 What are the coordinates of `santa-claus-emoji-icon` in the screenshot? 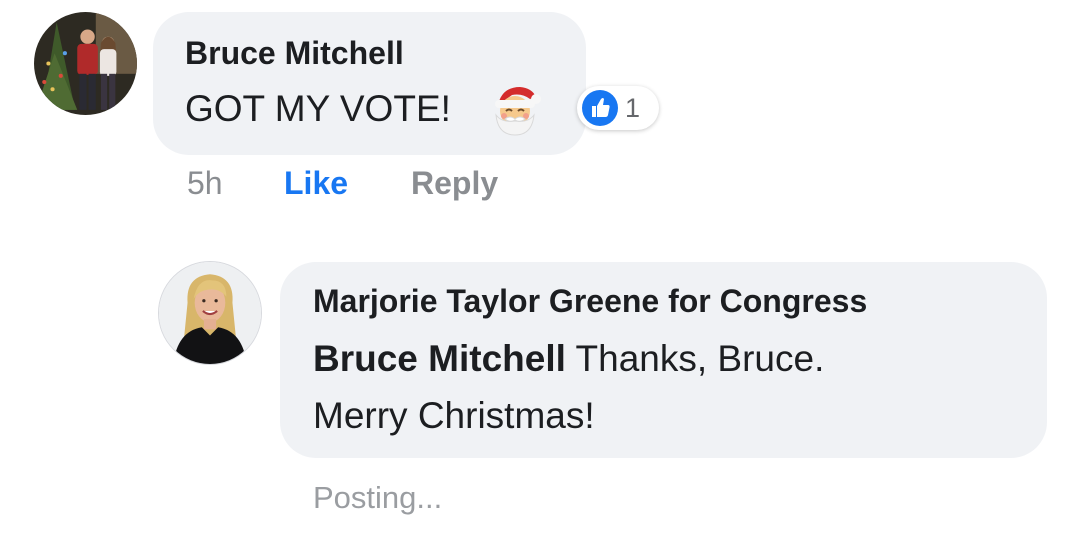 It's located at (515, 110).